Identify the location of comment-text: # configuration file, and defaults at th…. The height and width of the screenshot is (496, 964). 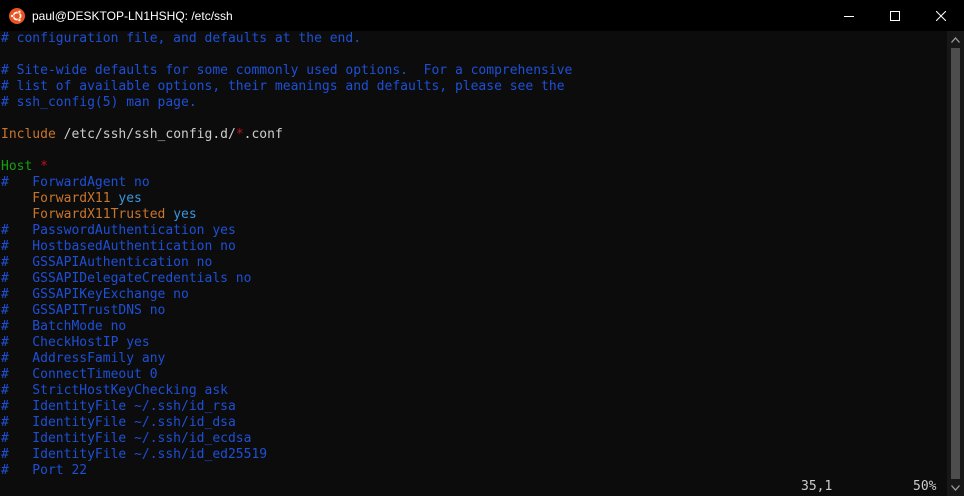
(181, 38).